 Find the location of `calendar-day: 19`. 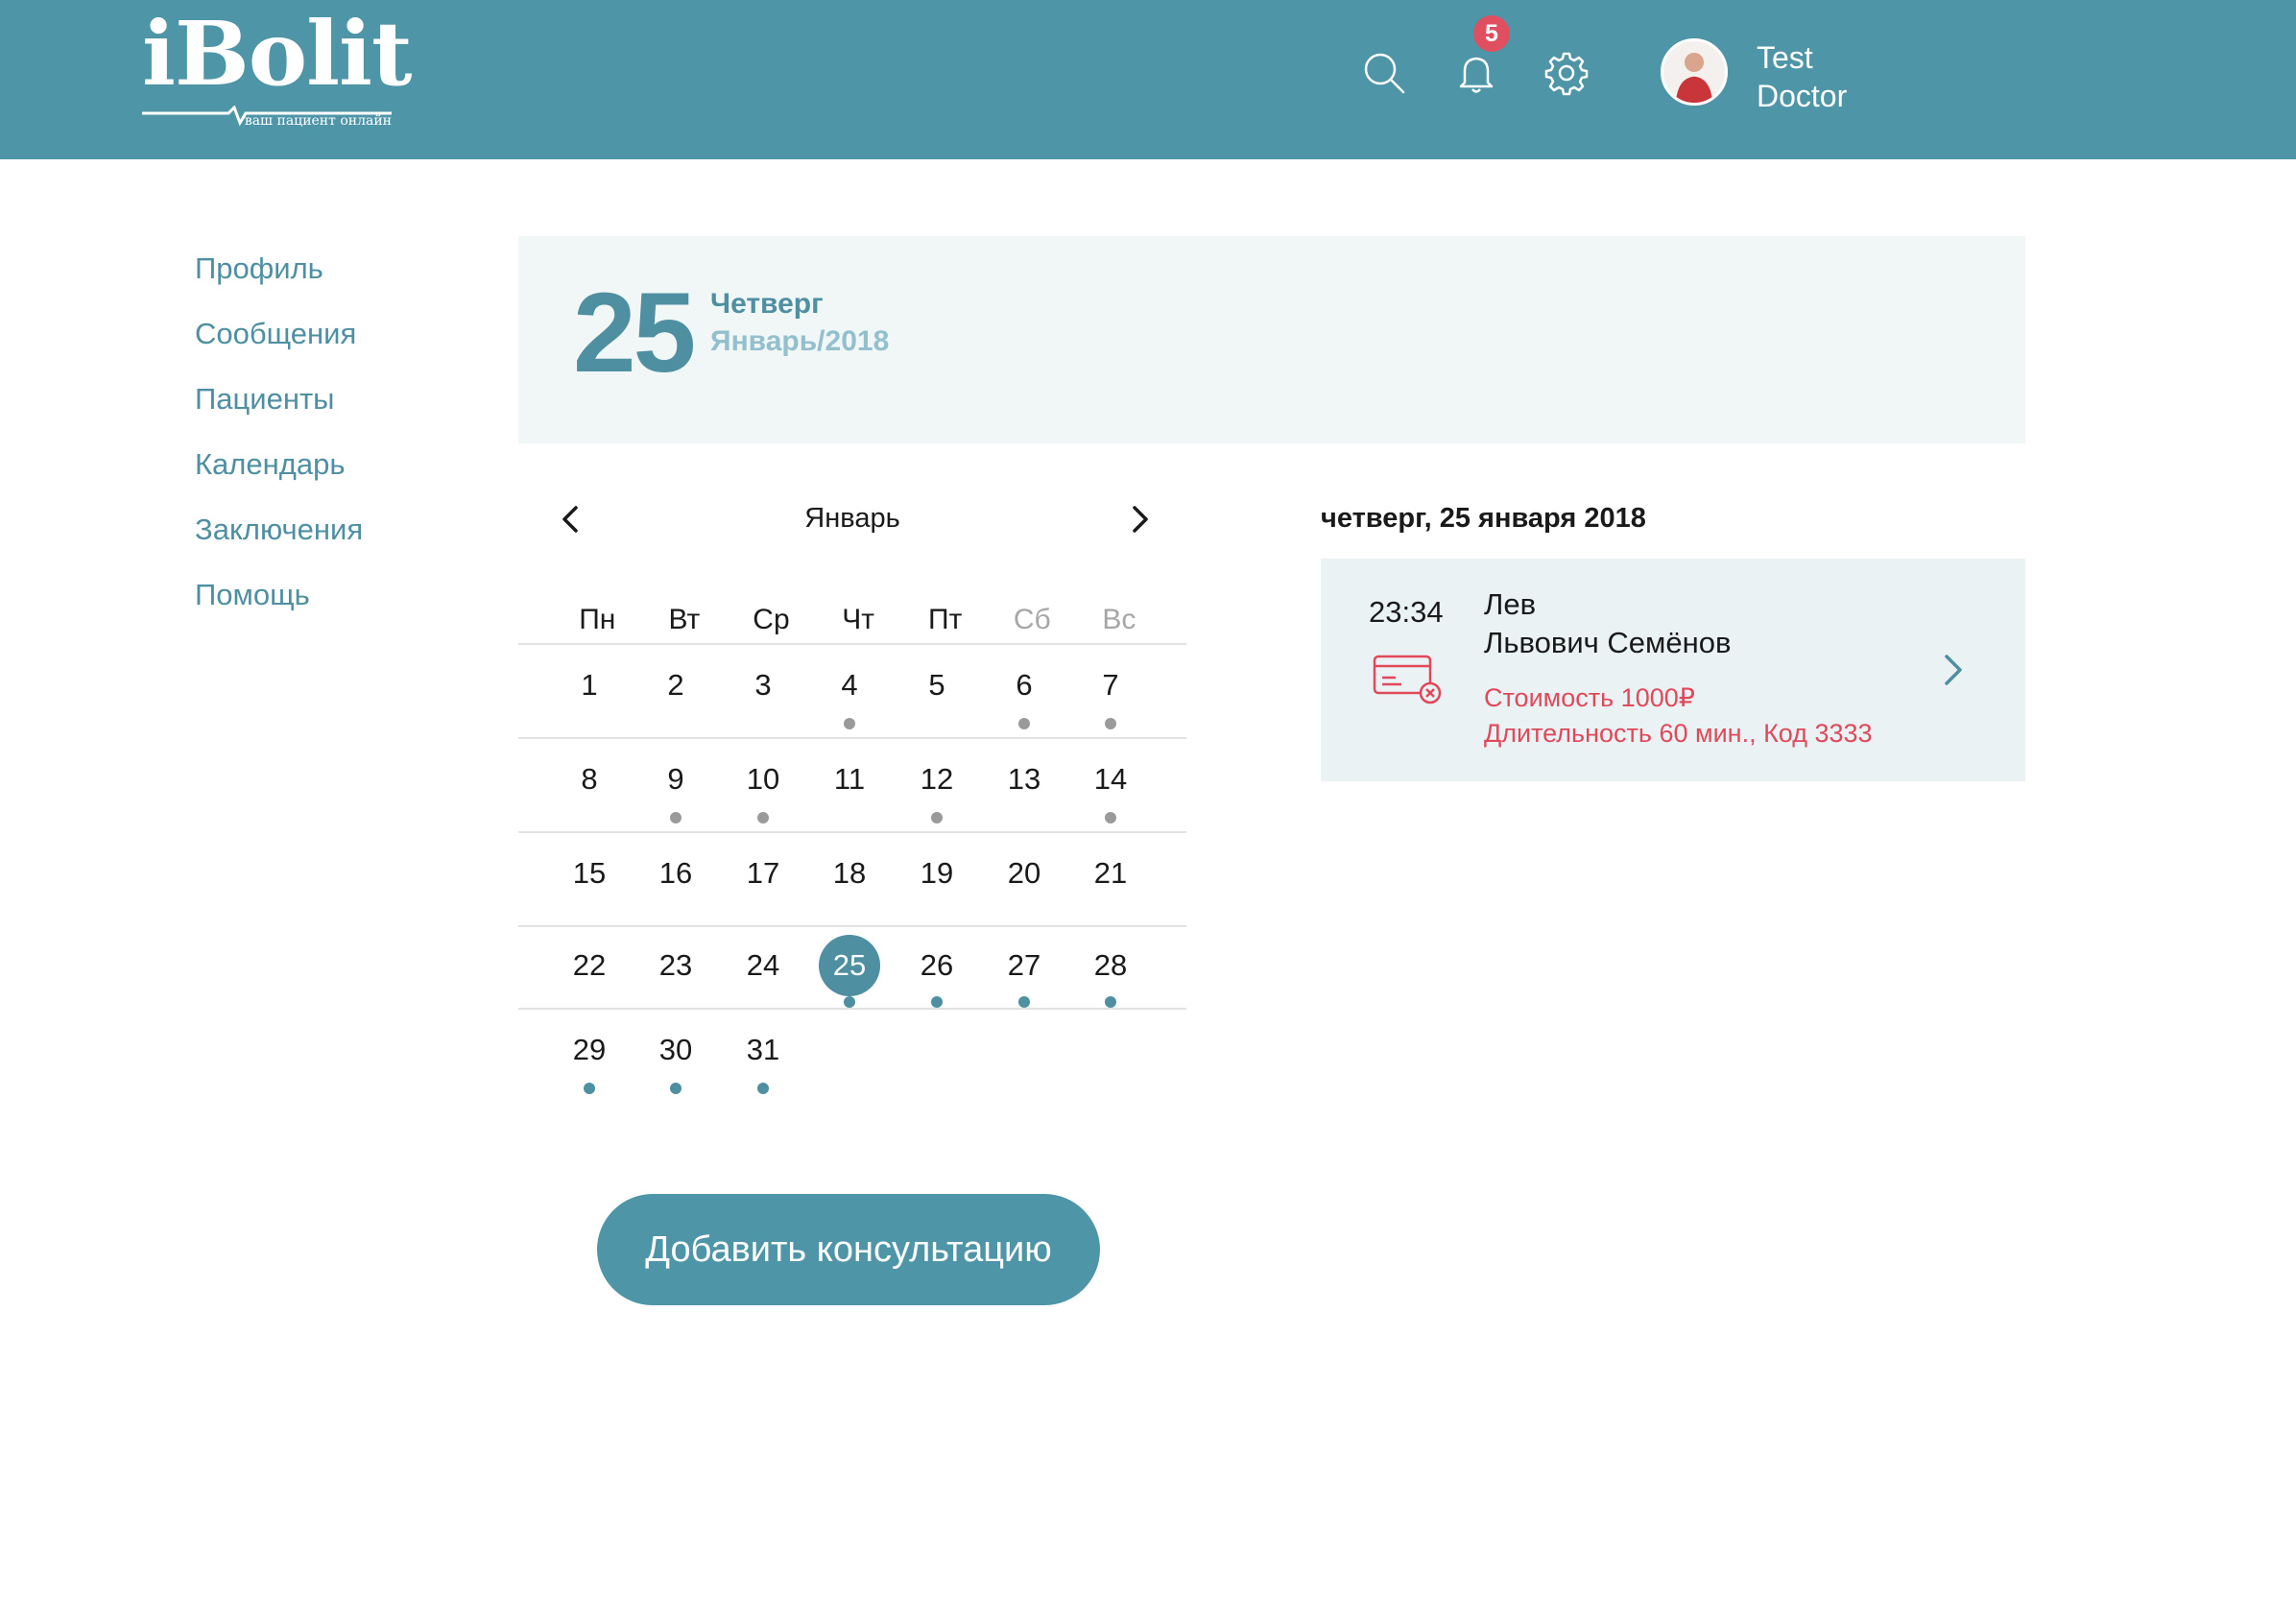

calendar-day: 19 is located at coordinates (937, 863).